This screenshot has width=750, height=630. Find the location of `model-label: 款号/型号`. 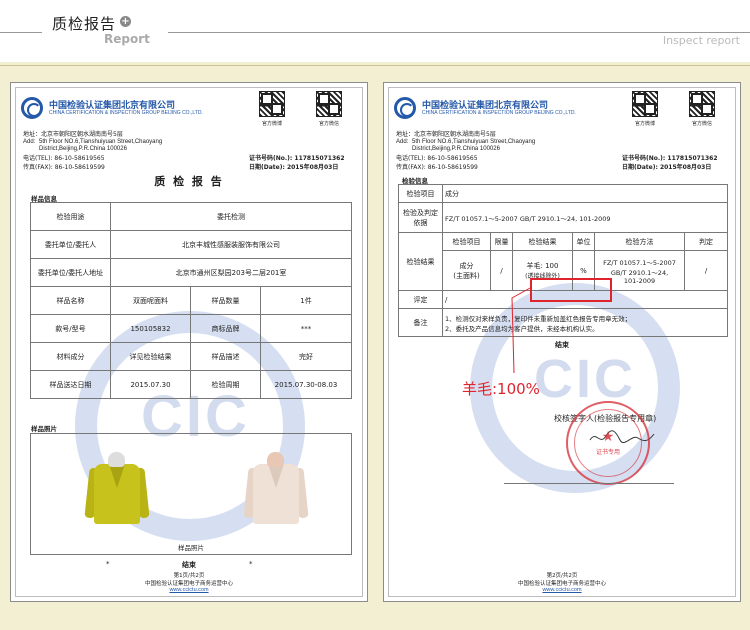

model-label: 款号/型号 is located at coordinates (70, 328).